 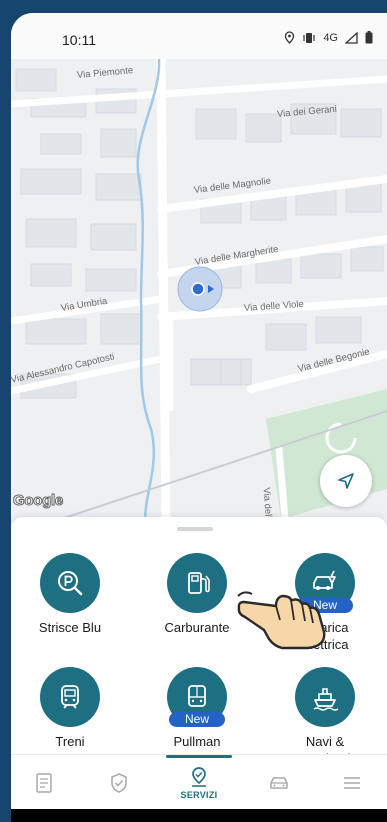 I want to click on service-navi-traghetti: Navi & Traghetti, so click(x=325, y=717).